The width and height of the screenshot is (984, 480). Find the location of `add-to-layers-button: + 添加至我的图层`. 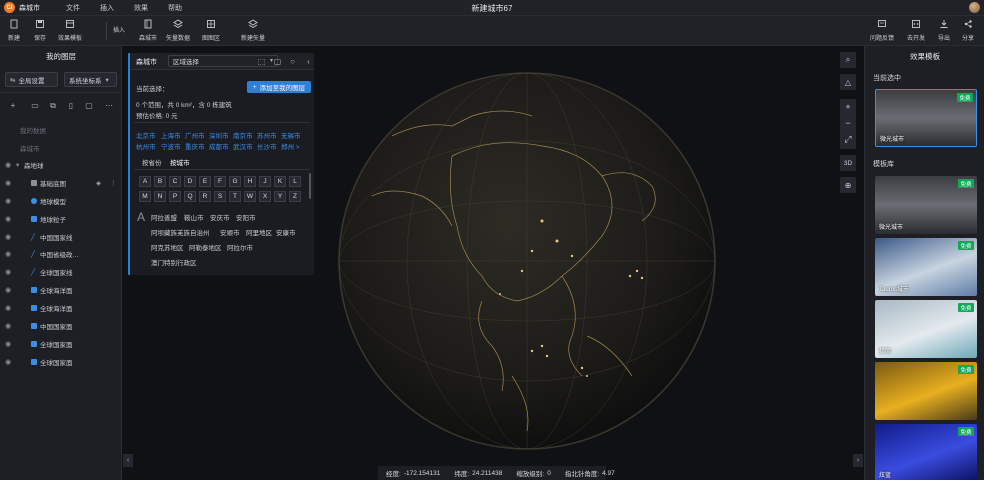

add-to-layers-button: + 添加至我的图层 is located at coordinates (279, 87).